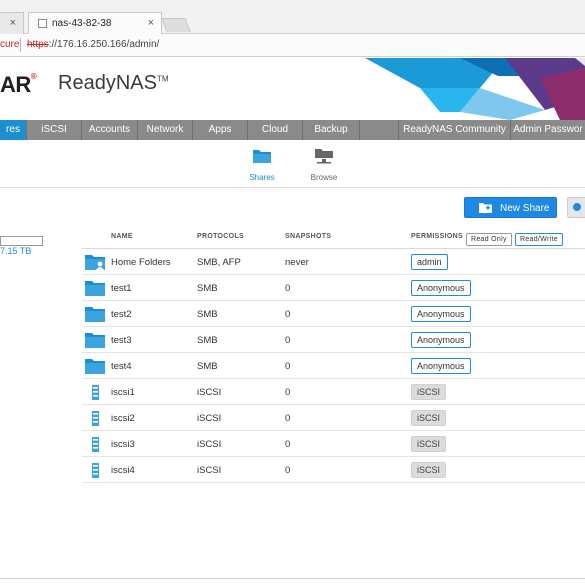 This screenshot has height=585, width=585. I want to click on header-name: NAME, so click(122, 236).